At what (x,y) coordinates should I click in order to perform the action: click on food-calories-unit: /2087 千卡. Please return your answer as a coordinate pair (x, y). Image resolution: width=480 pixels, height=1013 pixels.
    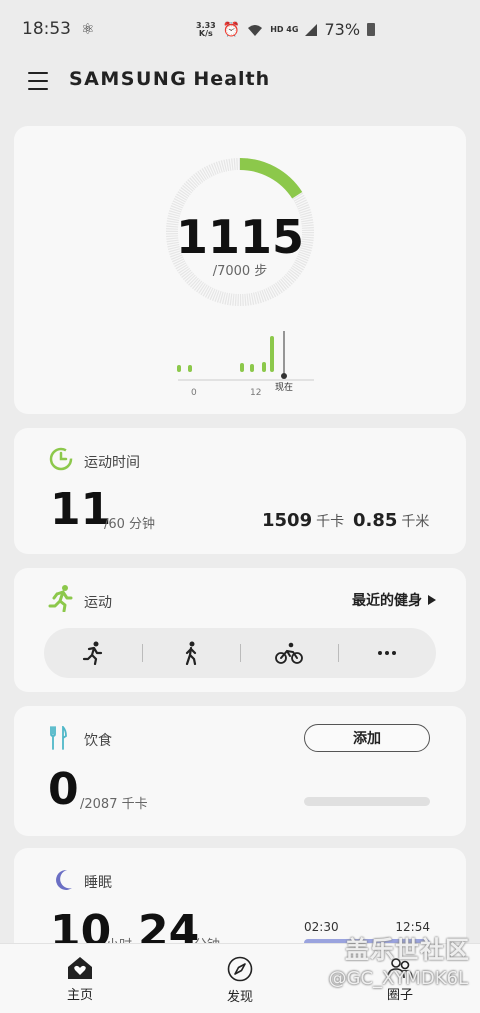
    Looking at the image, I should click on (114, 804).